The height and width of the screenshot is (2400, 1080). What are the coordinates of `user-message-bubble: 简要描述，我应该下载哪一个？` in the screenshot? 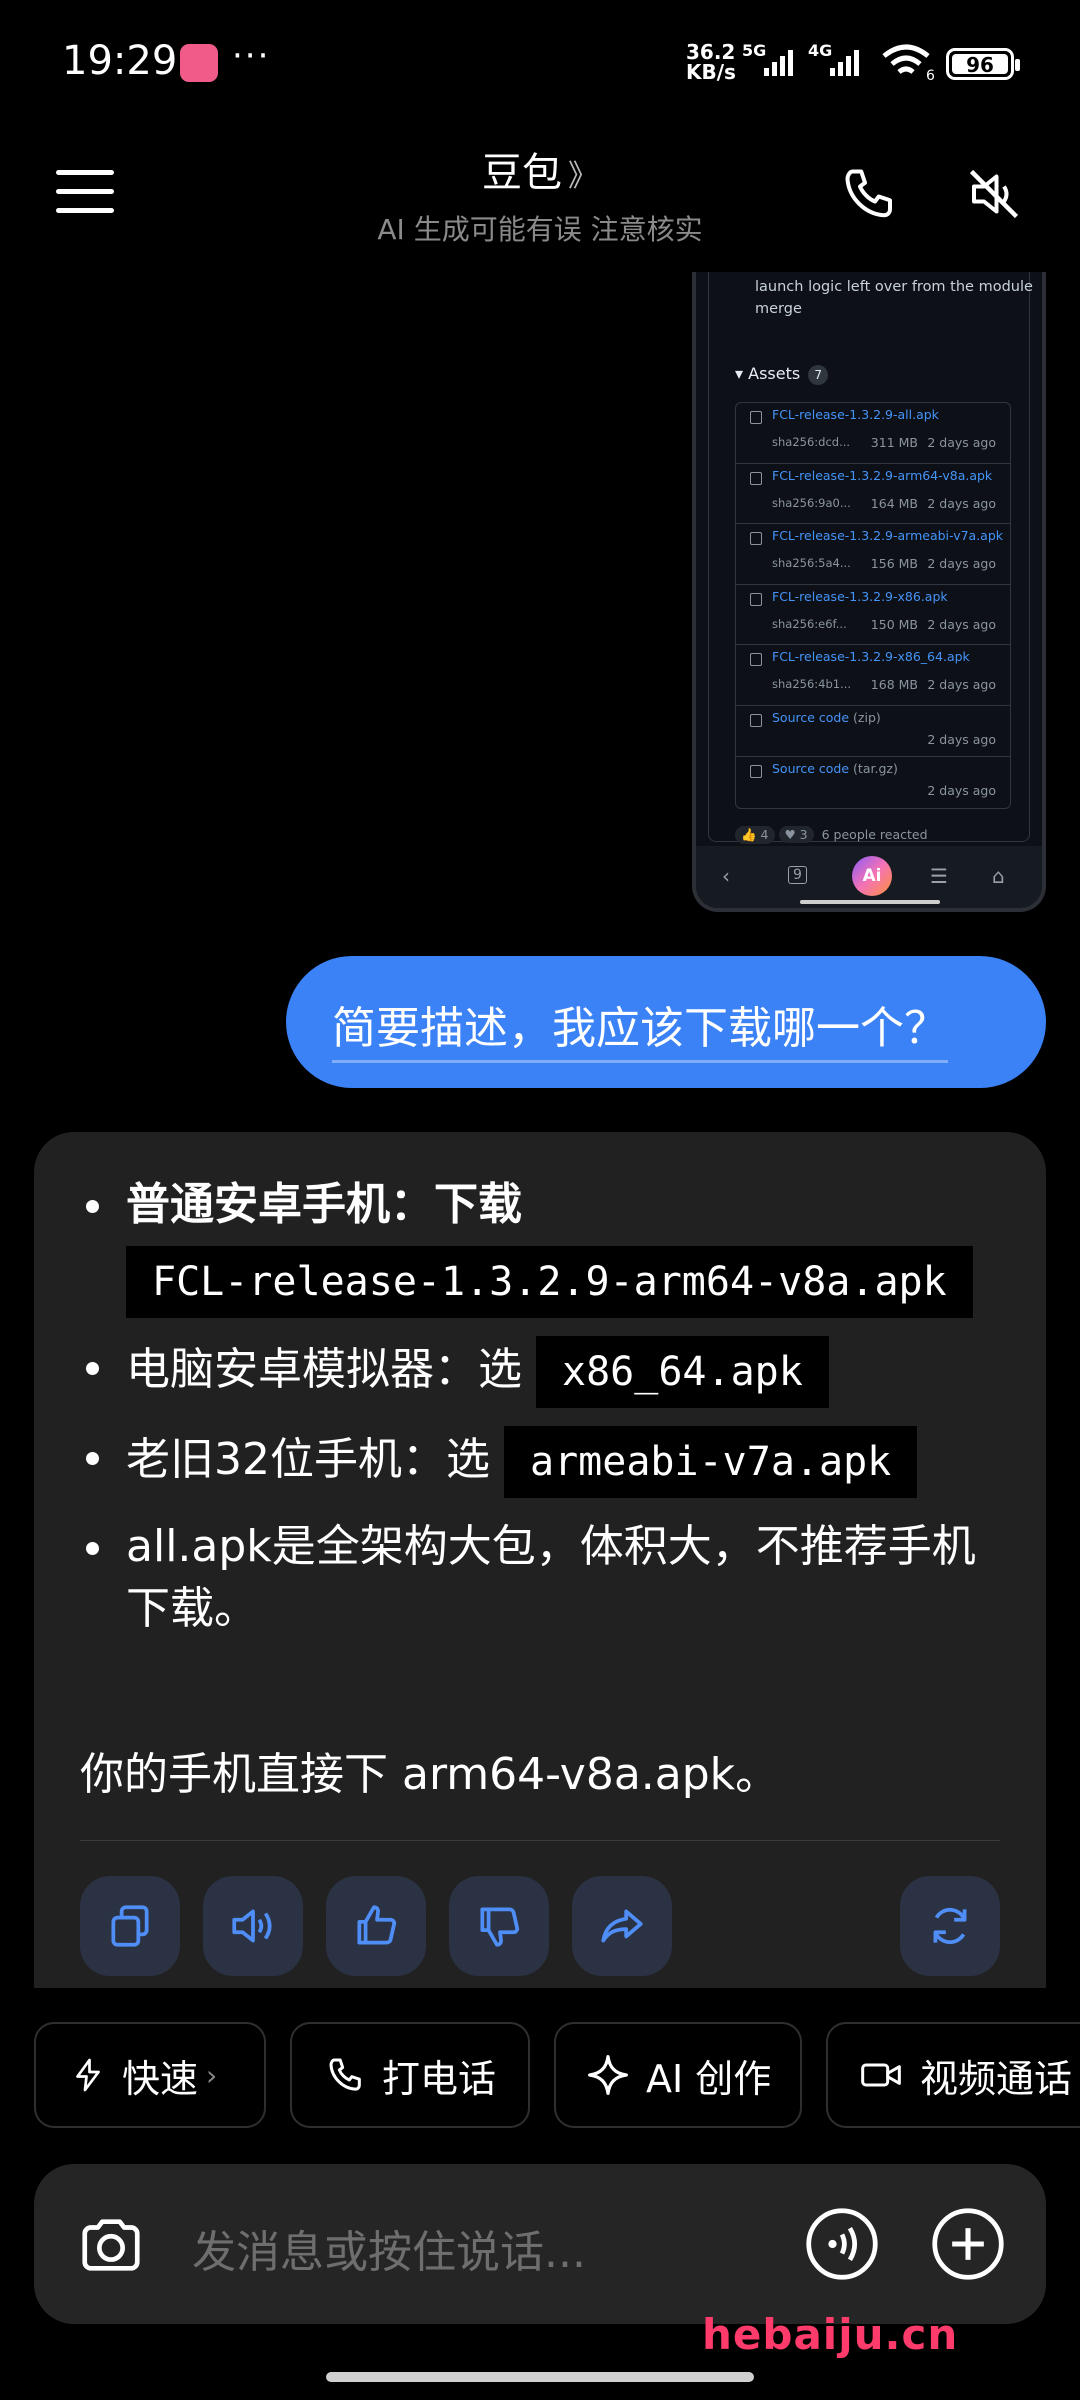 It's located at (666, 1022).